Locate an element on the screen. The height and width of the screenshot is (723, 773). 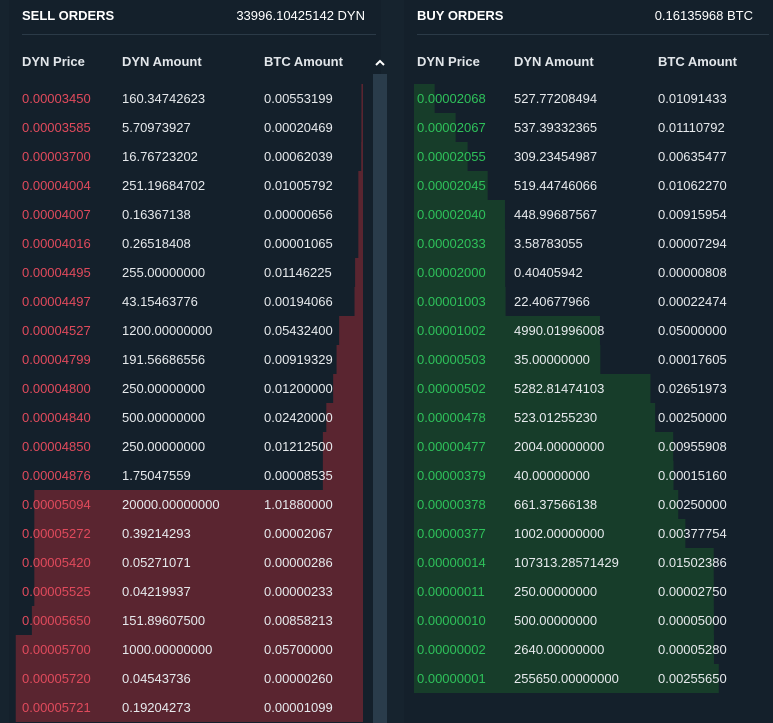
buy-order-row: 0.00000010 500.00000000 0.00005000 is located at coordinates (588, 620).